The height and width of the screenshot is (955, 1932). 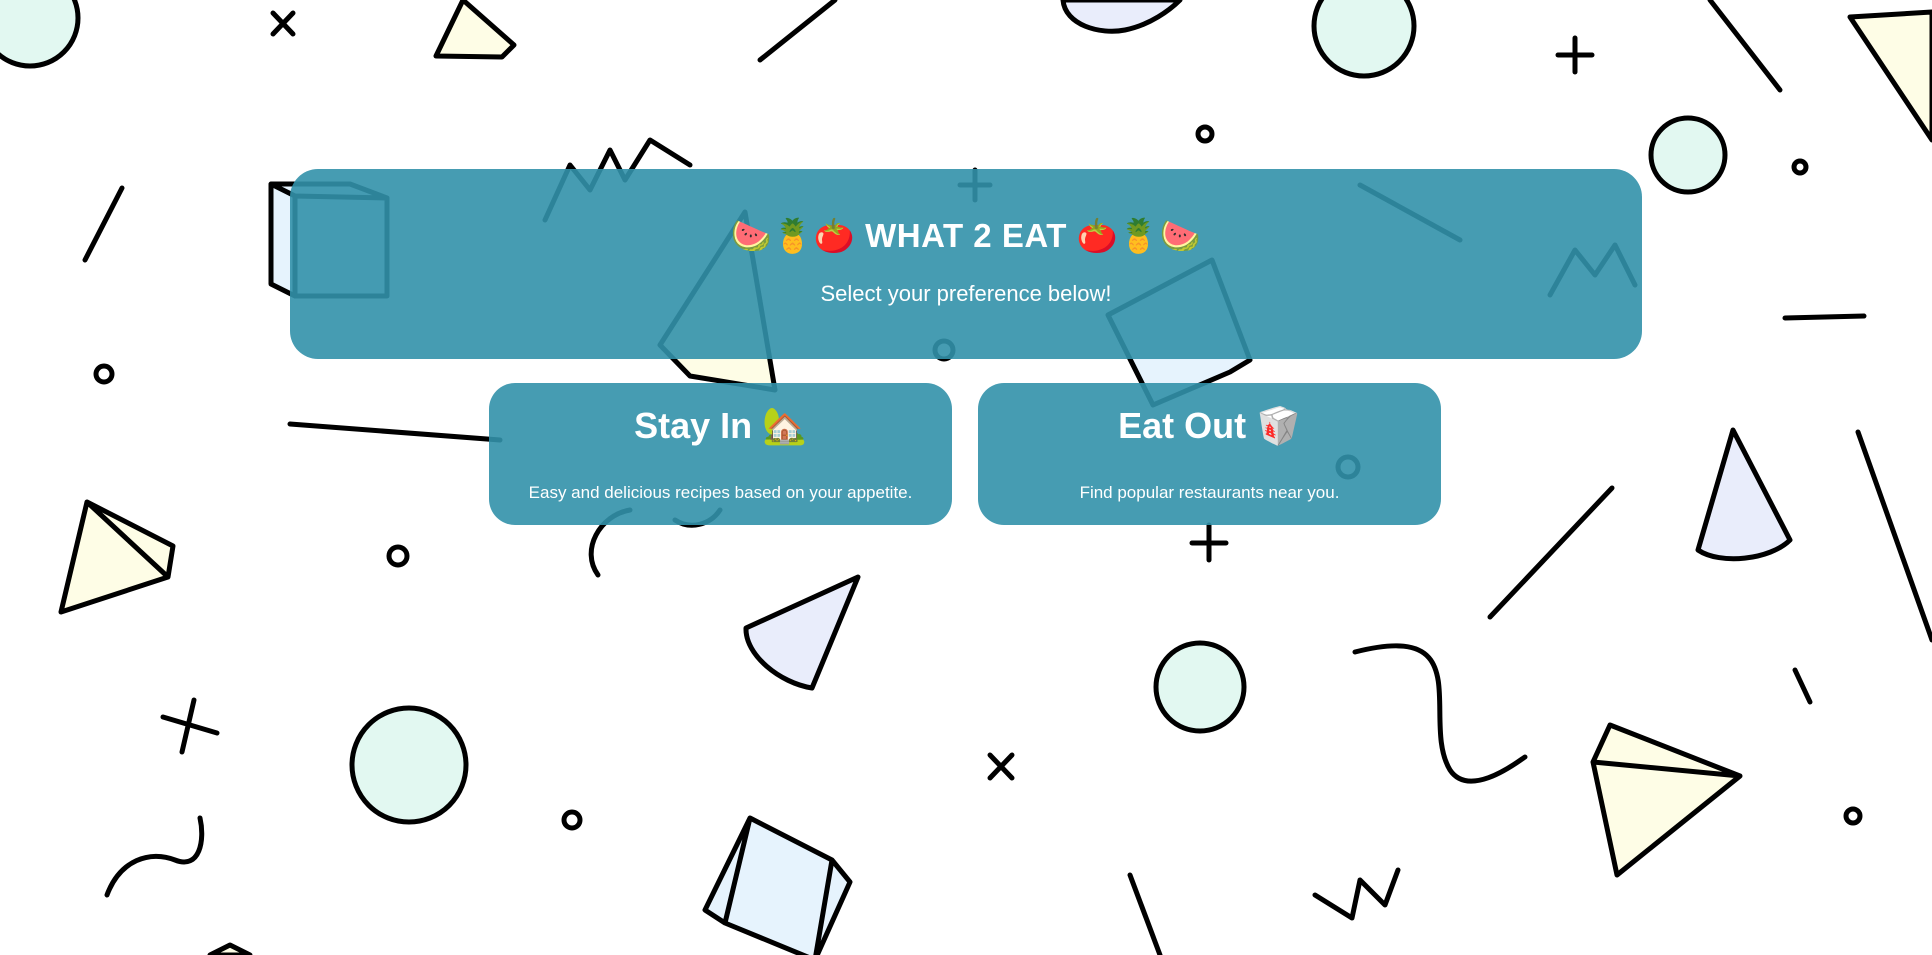 I want to click on zigzag-shape, so click(x=1356, y=894).